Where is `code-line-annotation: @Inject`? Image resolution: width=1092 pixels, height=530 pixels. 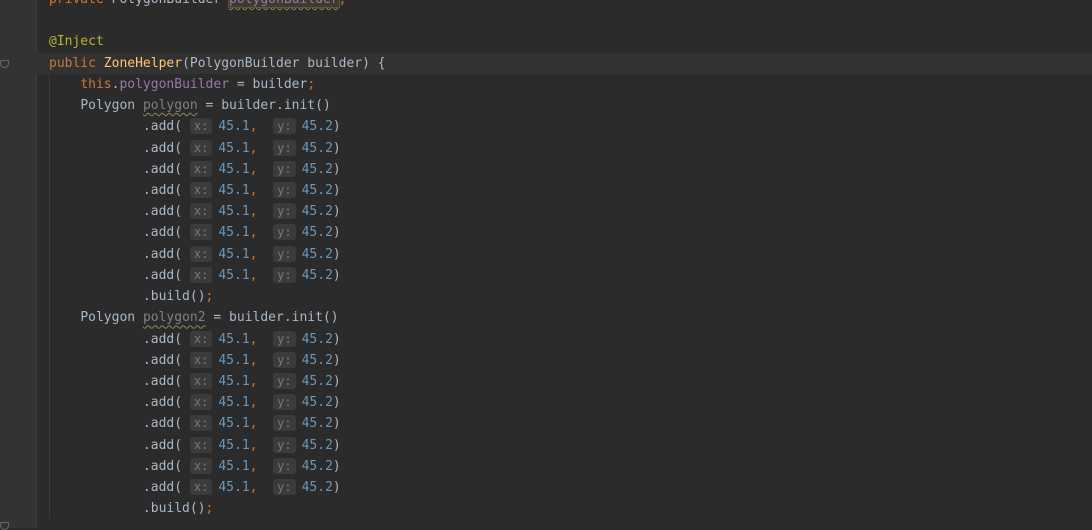 code-line-annotation: @Inject is located at coordinates (570, 41).